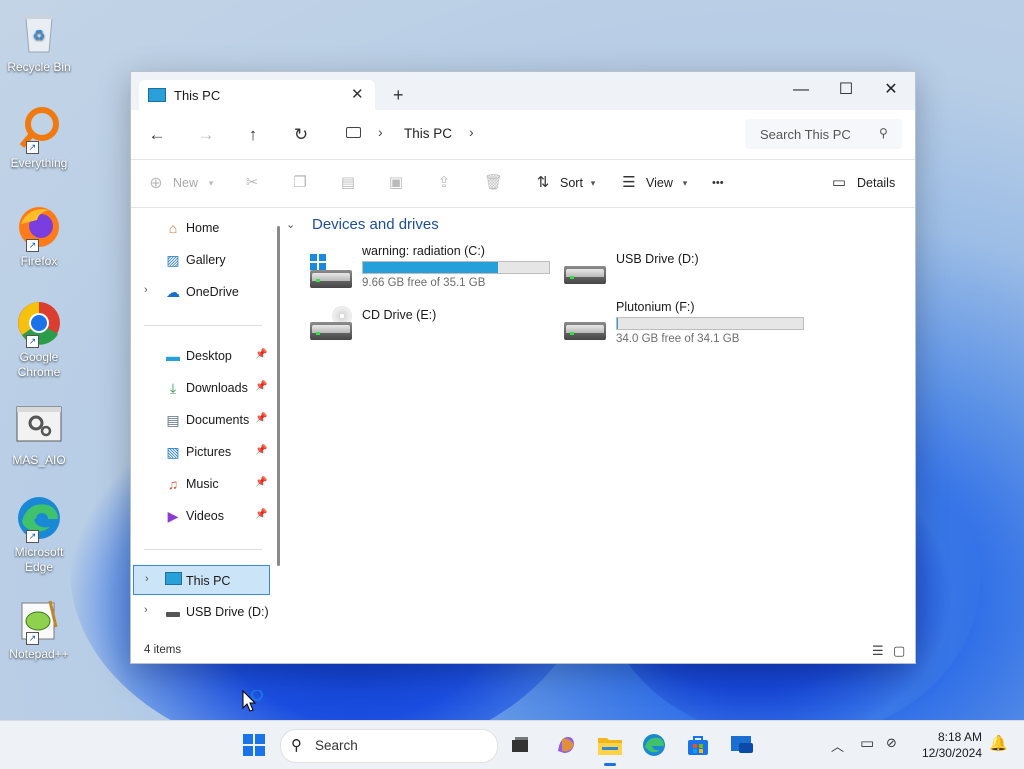 Image resolution: width=1024 pixels, height=769 pixels. What do you see at coordinates (39, 621) in the screenshot?
I see `notepadpp-icon: ↗` at bounding box center [39, 621].